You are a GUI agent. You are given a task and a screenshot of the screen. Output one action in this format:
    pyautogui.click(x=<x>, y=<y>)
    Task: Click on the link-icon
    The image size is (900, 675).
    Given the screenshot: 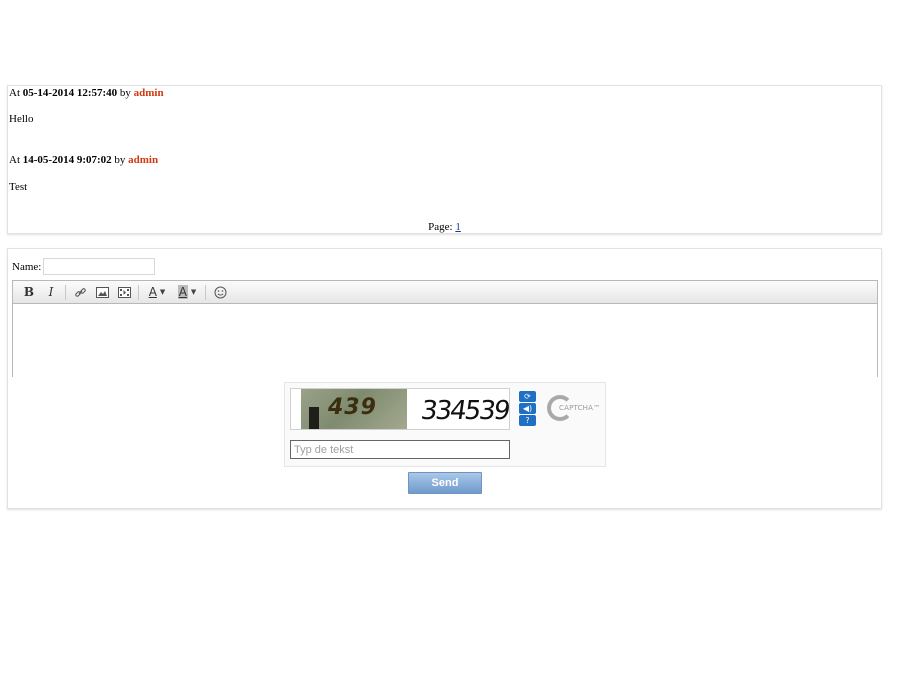 What is the action you would take?
    pyautogui.click(x=80, y=292)
    